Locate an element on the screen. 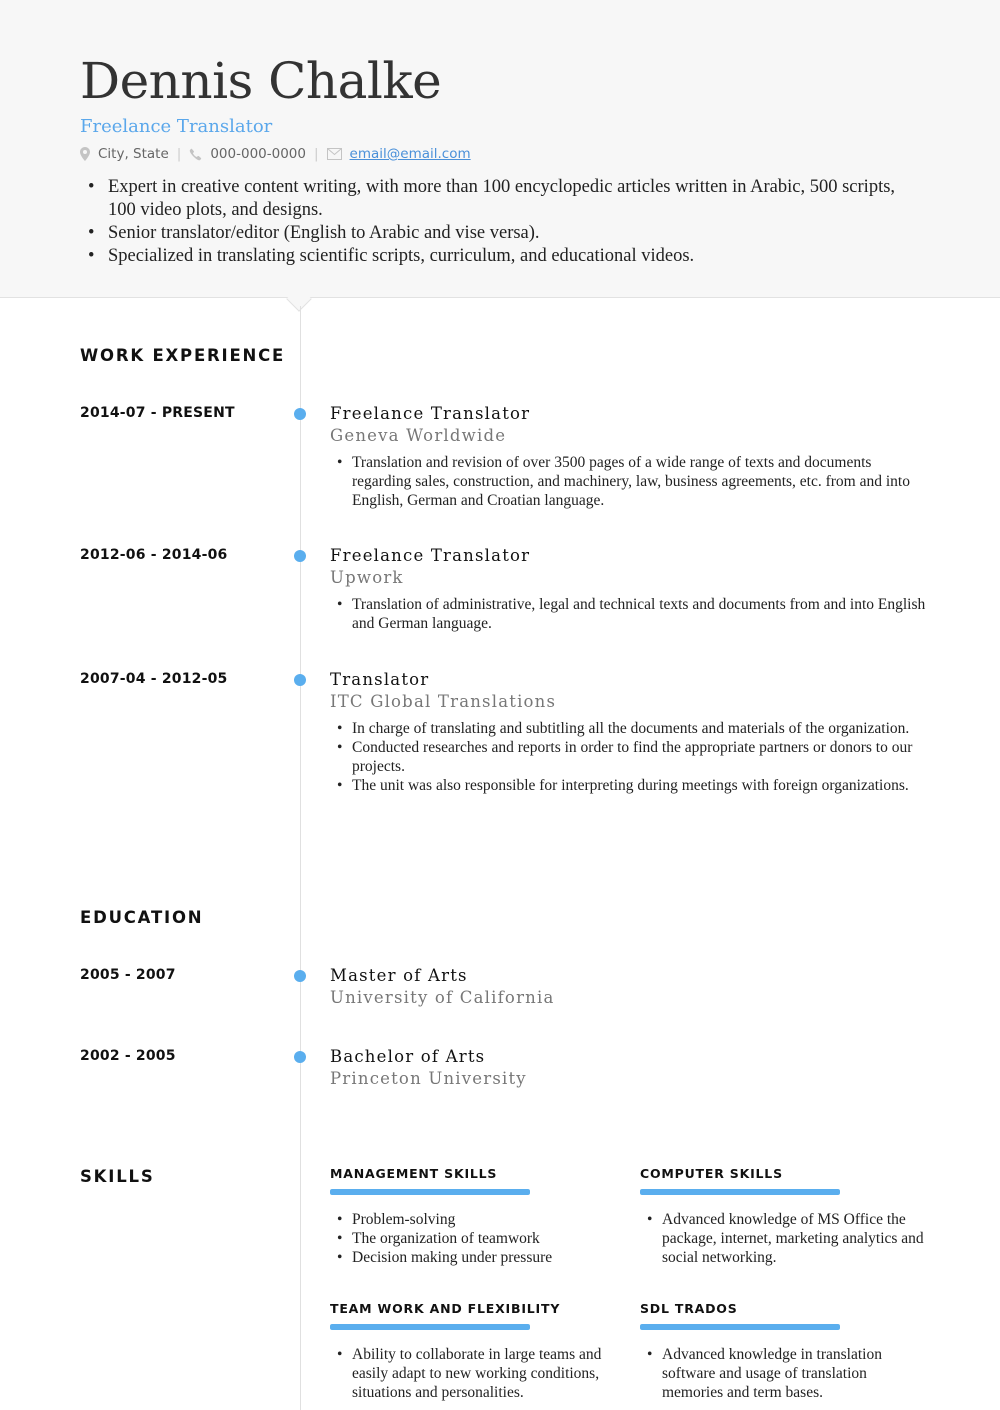 The height and width of the screenshot is (1410, 1000). education-date: 2005 - 2007 is located at coordinates (128, 975).